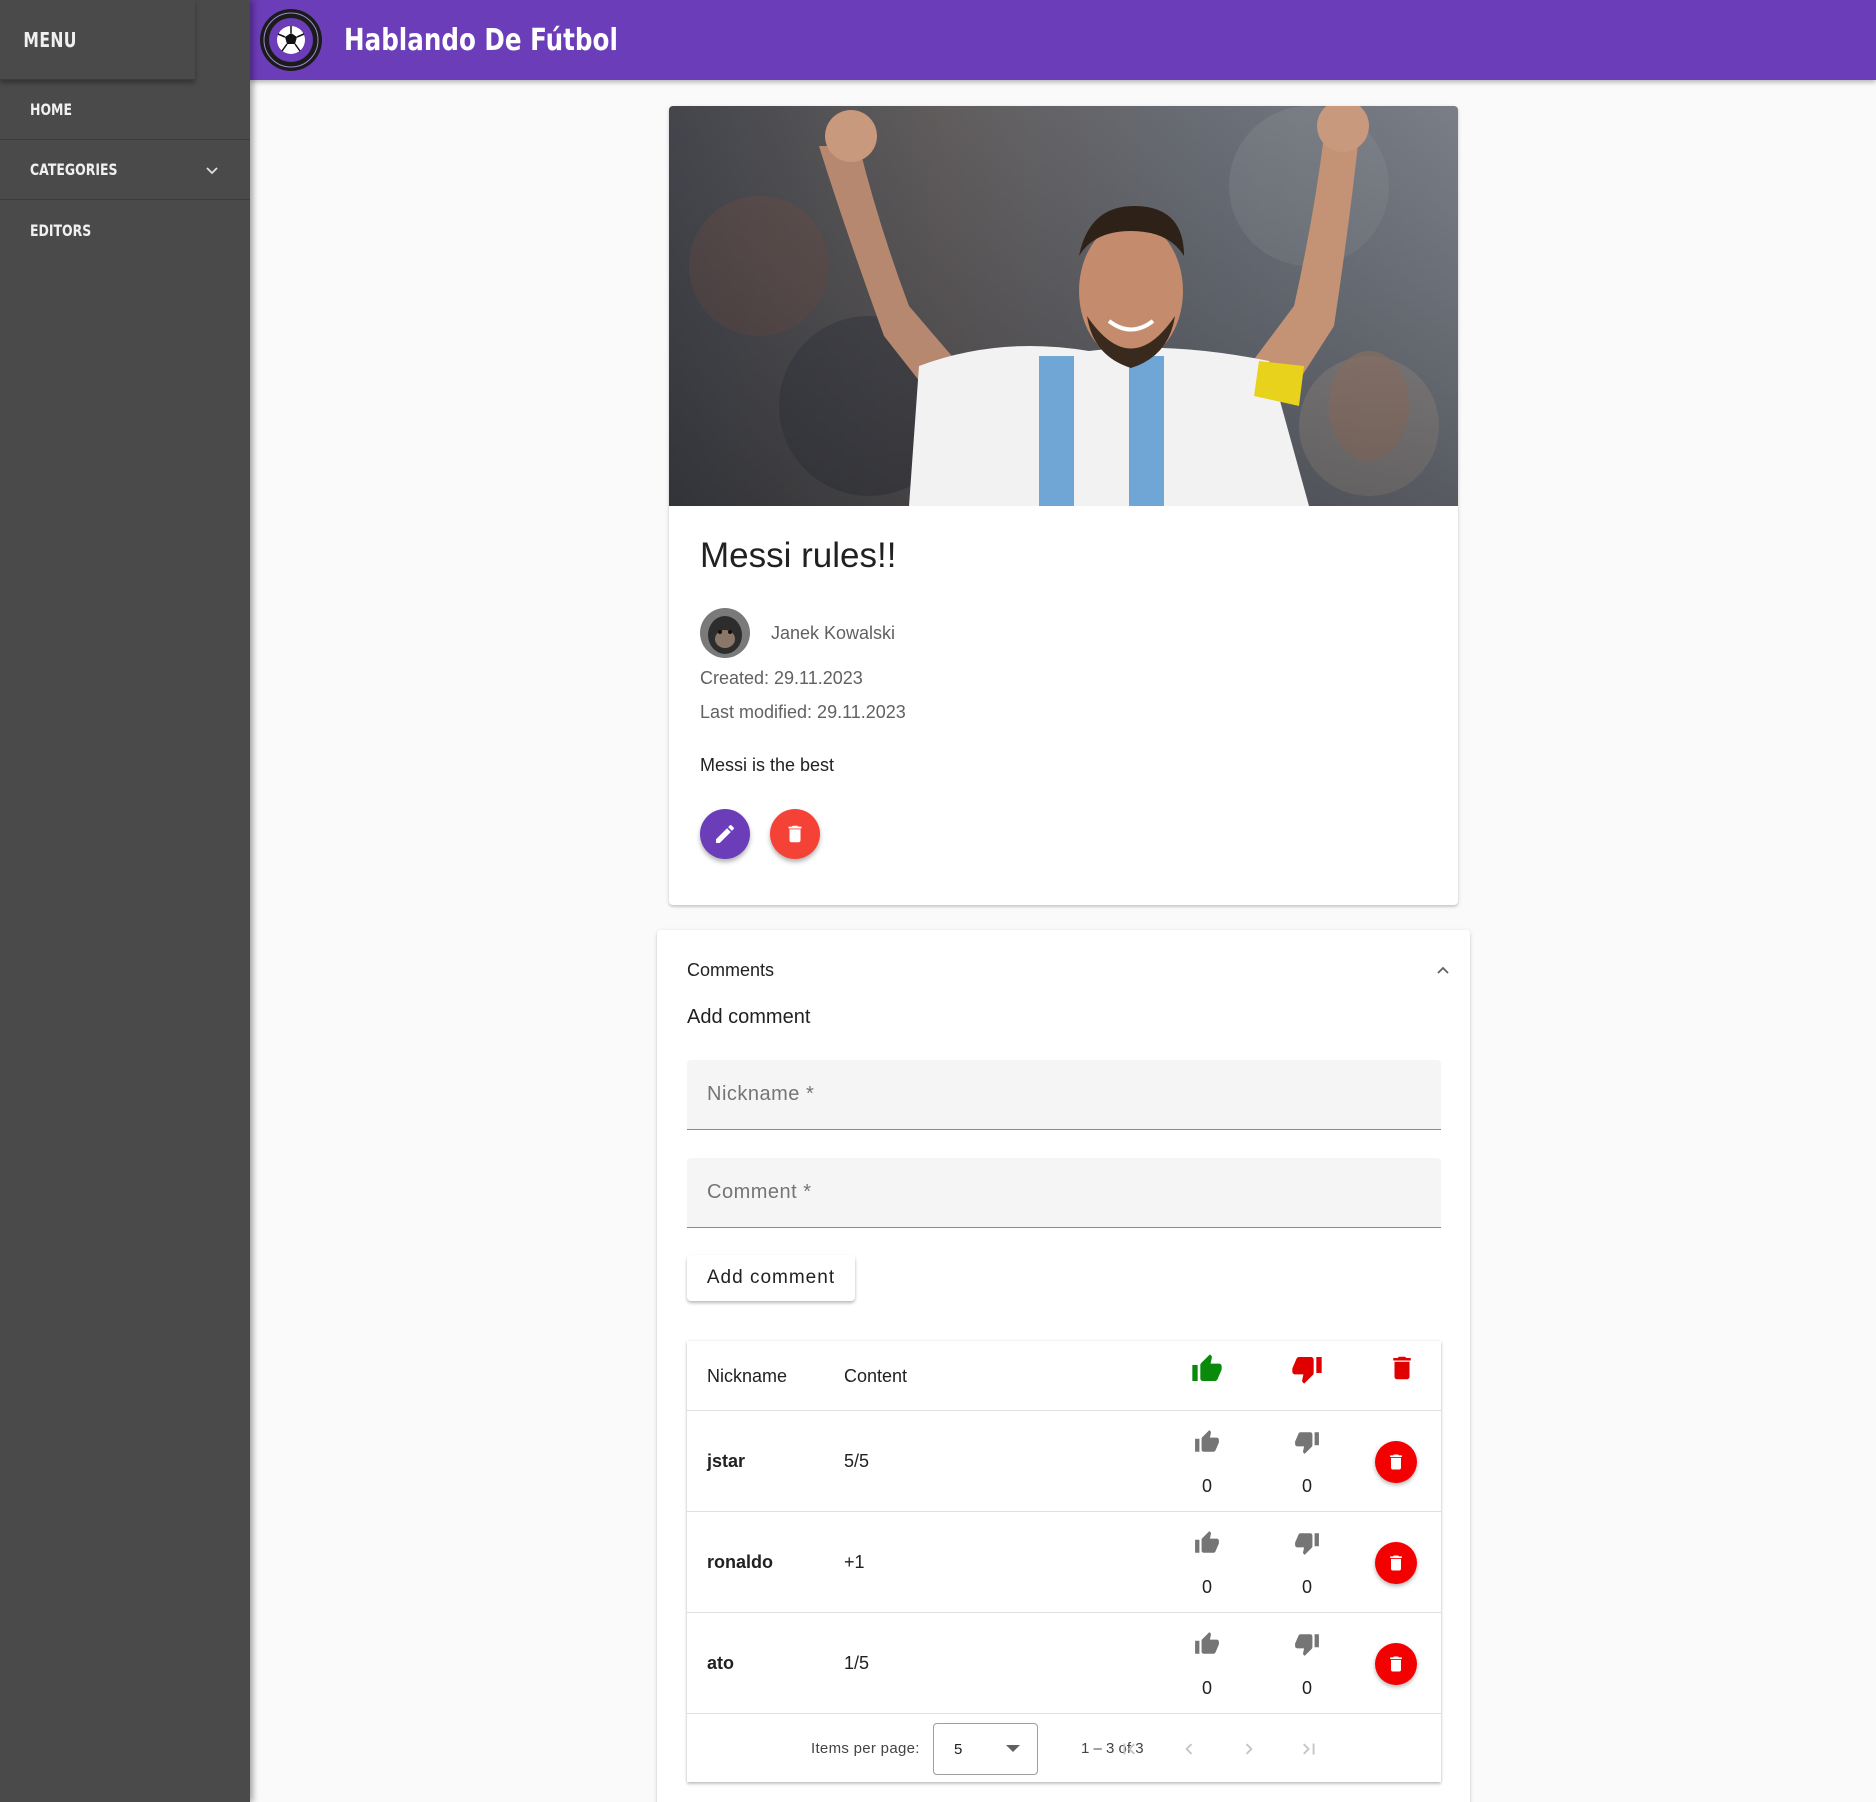 The image size is (1876, 1802). I want to click on menu-title: MENU, so click(97, 40).